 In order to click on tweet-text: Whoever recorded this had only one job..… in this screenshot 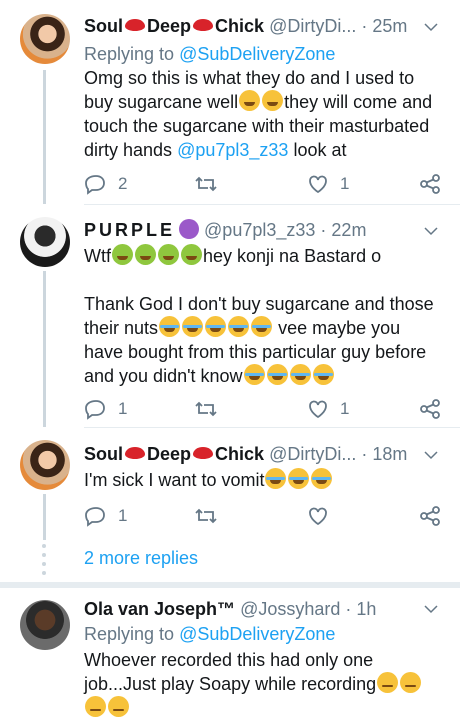, I will do `click(260, 684)`.